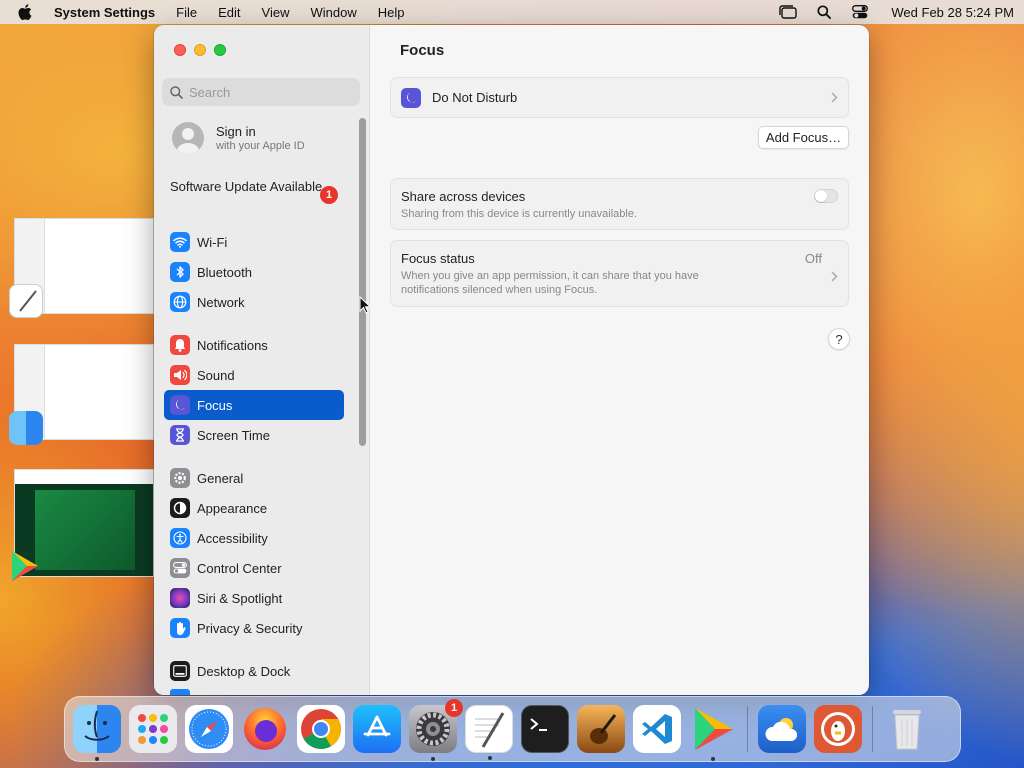  I want to click on safari-icon, so click(209, 729).